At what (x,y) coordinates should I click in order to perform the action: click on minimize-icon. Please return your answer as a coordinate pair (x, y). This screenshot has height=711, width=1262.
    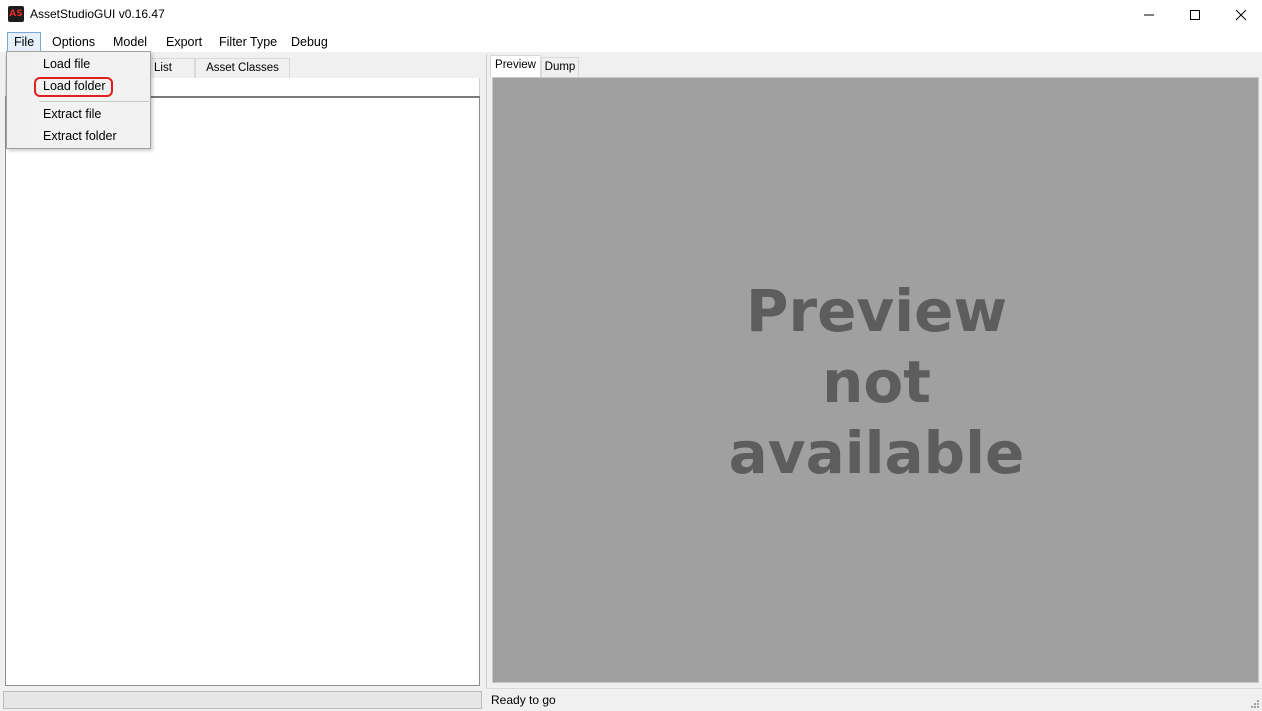
    Looking at the image, I should click on (1149, 15).